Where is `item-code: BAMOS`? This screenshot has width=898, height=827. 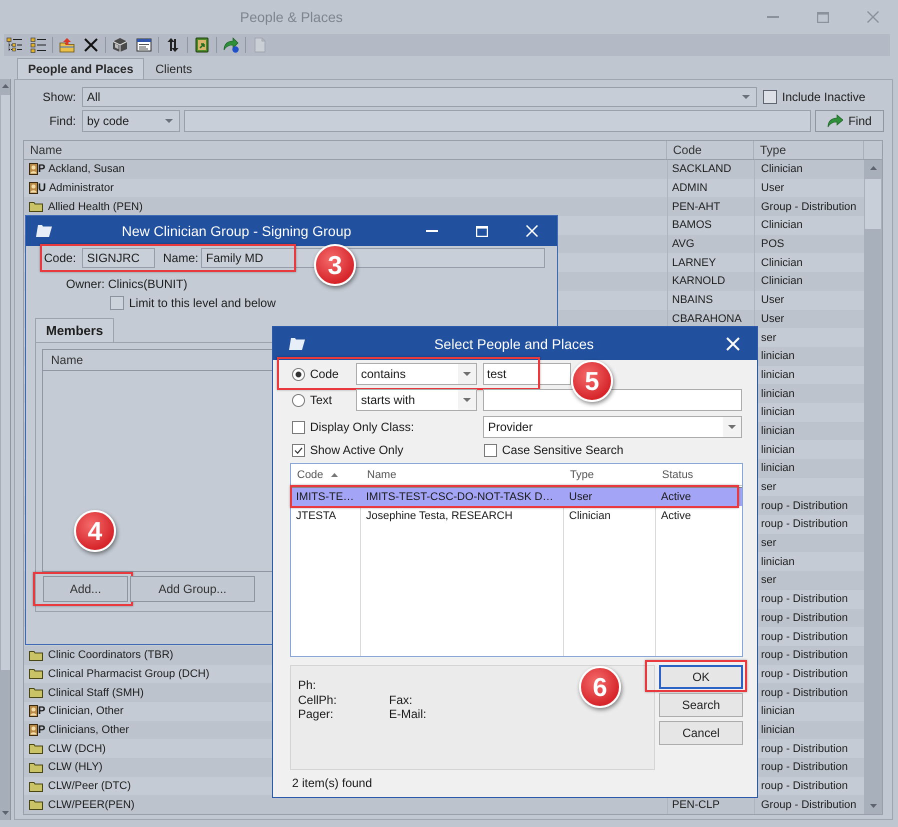 item-code: BAMOS is located at coordinates (692, 225).